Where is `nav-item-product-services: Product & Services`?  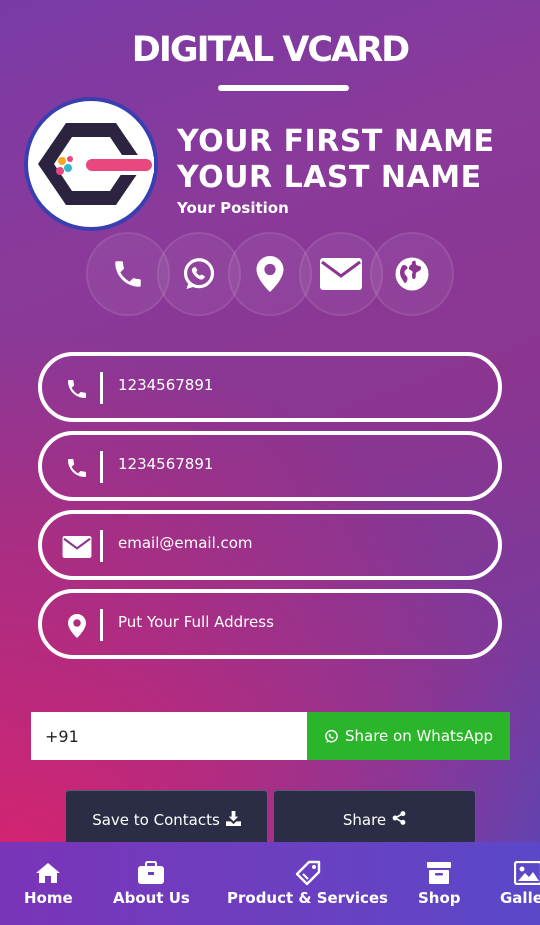
nav-item-product-services: Product & Services is located at coordinates (307, 883).